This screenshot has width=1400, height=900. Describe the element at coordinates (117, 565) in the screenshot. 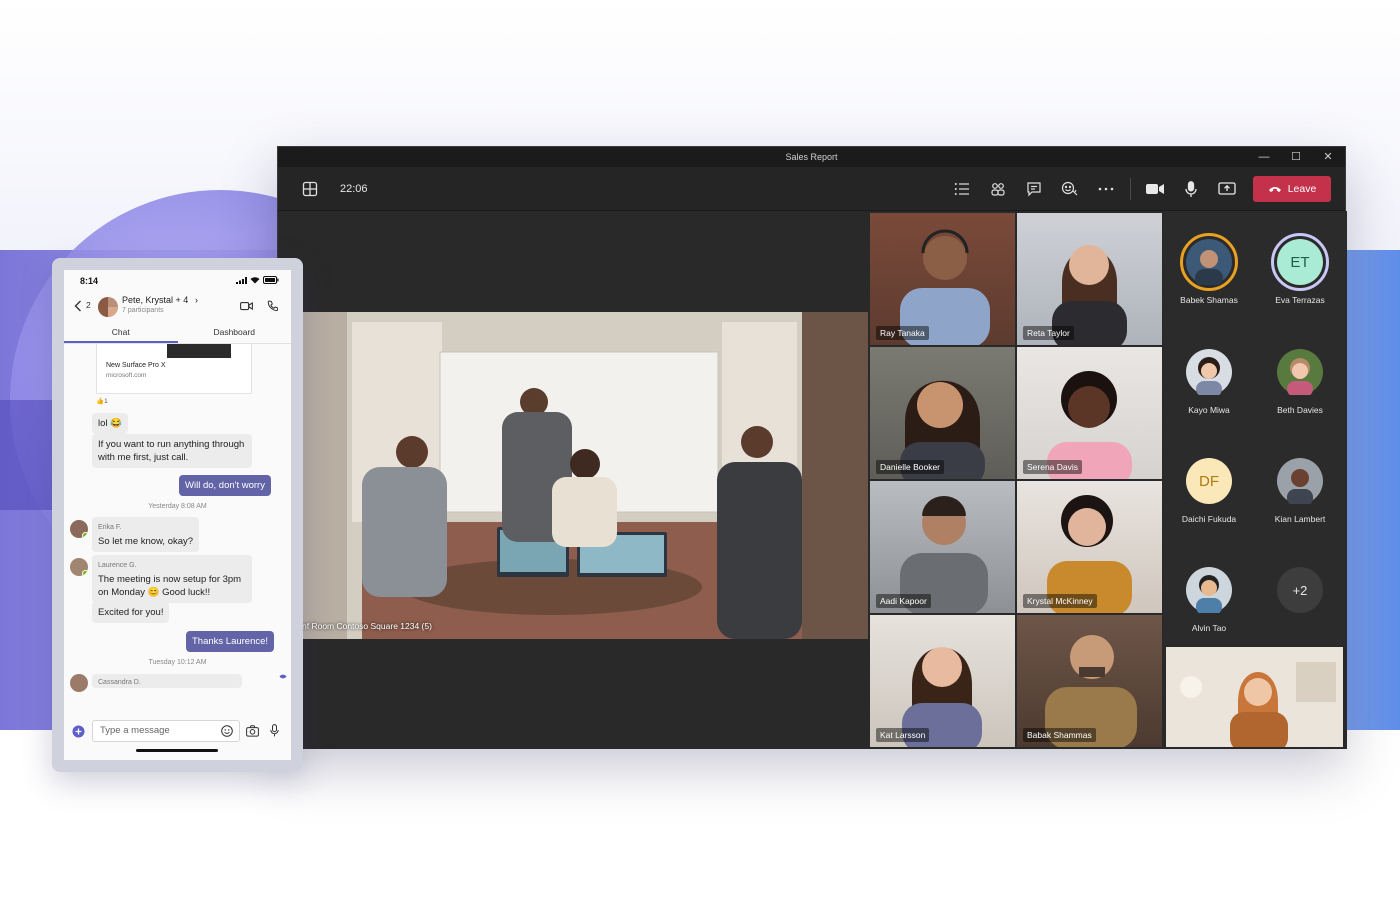

I see `sender-name: Laurence G.` at that location.